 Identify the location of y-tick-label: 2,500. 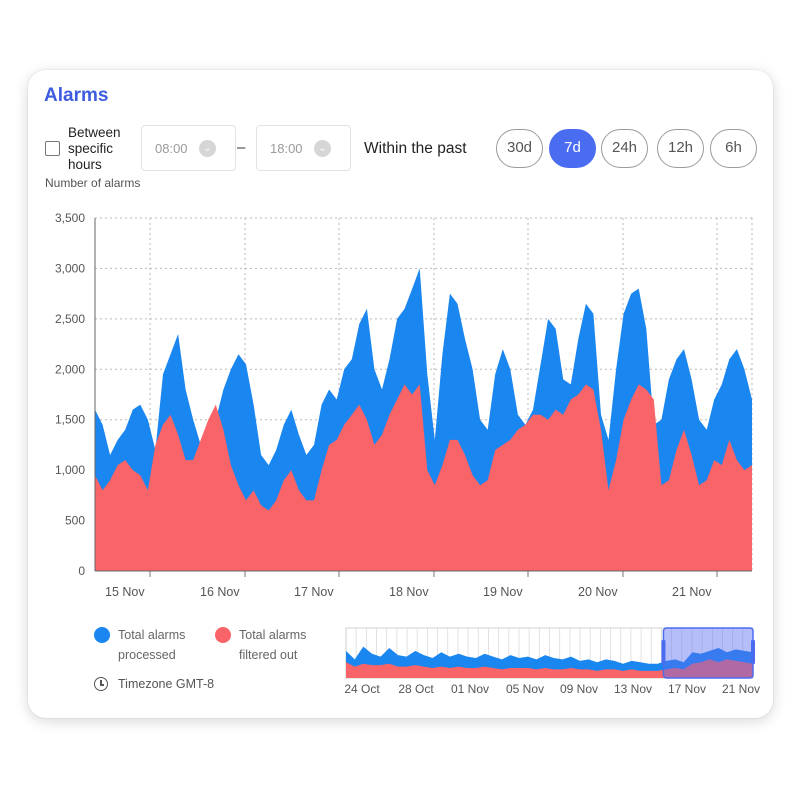
(70, 319).